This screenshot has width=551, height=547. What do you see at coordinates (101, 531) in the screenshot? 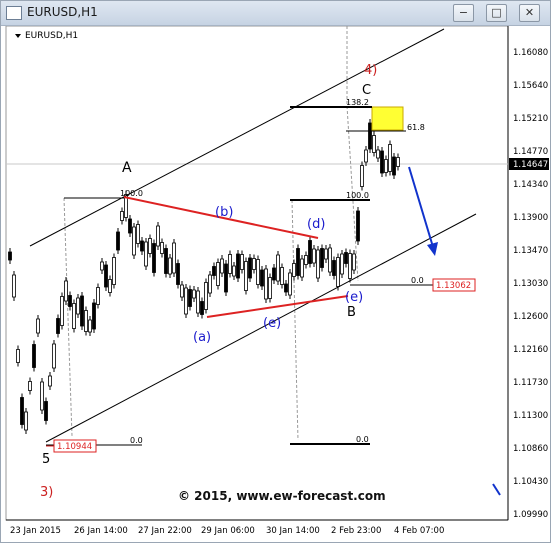
I see `time-tick: 26 Jan 14:00` at bounding box center [101, 531].